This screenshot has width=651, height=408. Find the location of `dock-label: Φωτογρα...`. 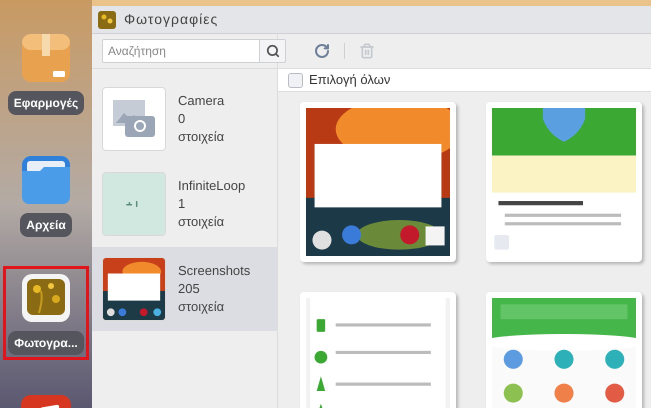

dock-label: Φωτογρα... is located at coordinates (46, 343).